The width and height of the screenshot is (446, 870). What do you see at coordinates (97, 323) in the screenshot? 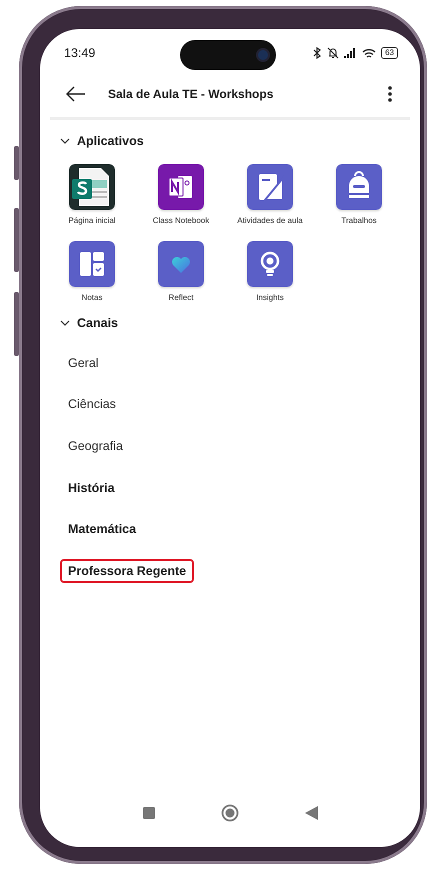
I see `section-header: Canais` at bounding box center [97, 323].